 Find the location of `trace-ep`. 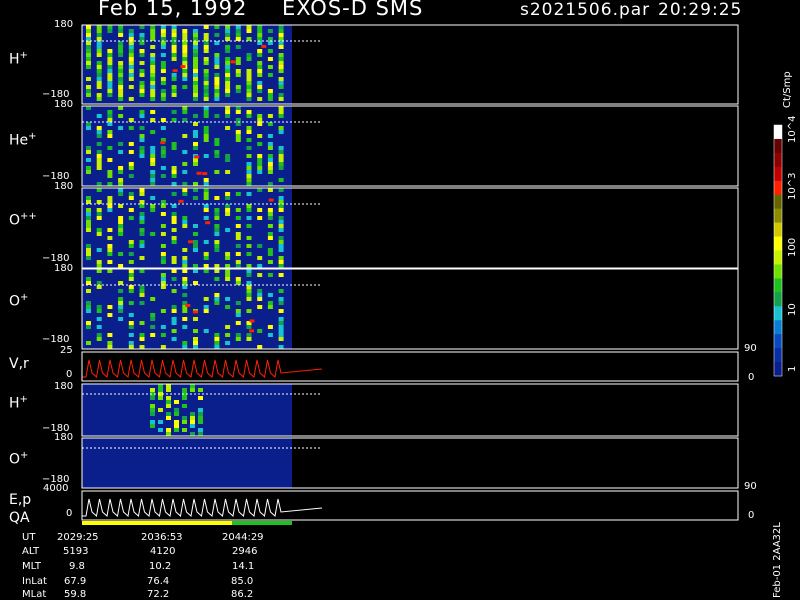

trace-ep is located at coordinates (202, 507).